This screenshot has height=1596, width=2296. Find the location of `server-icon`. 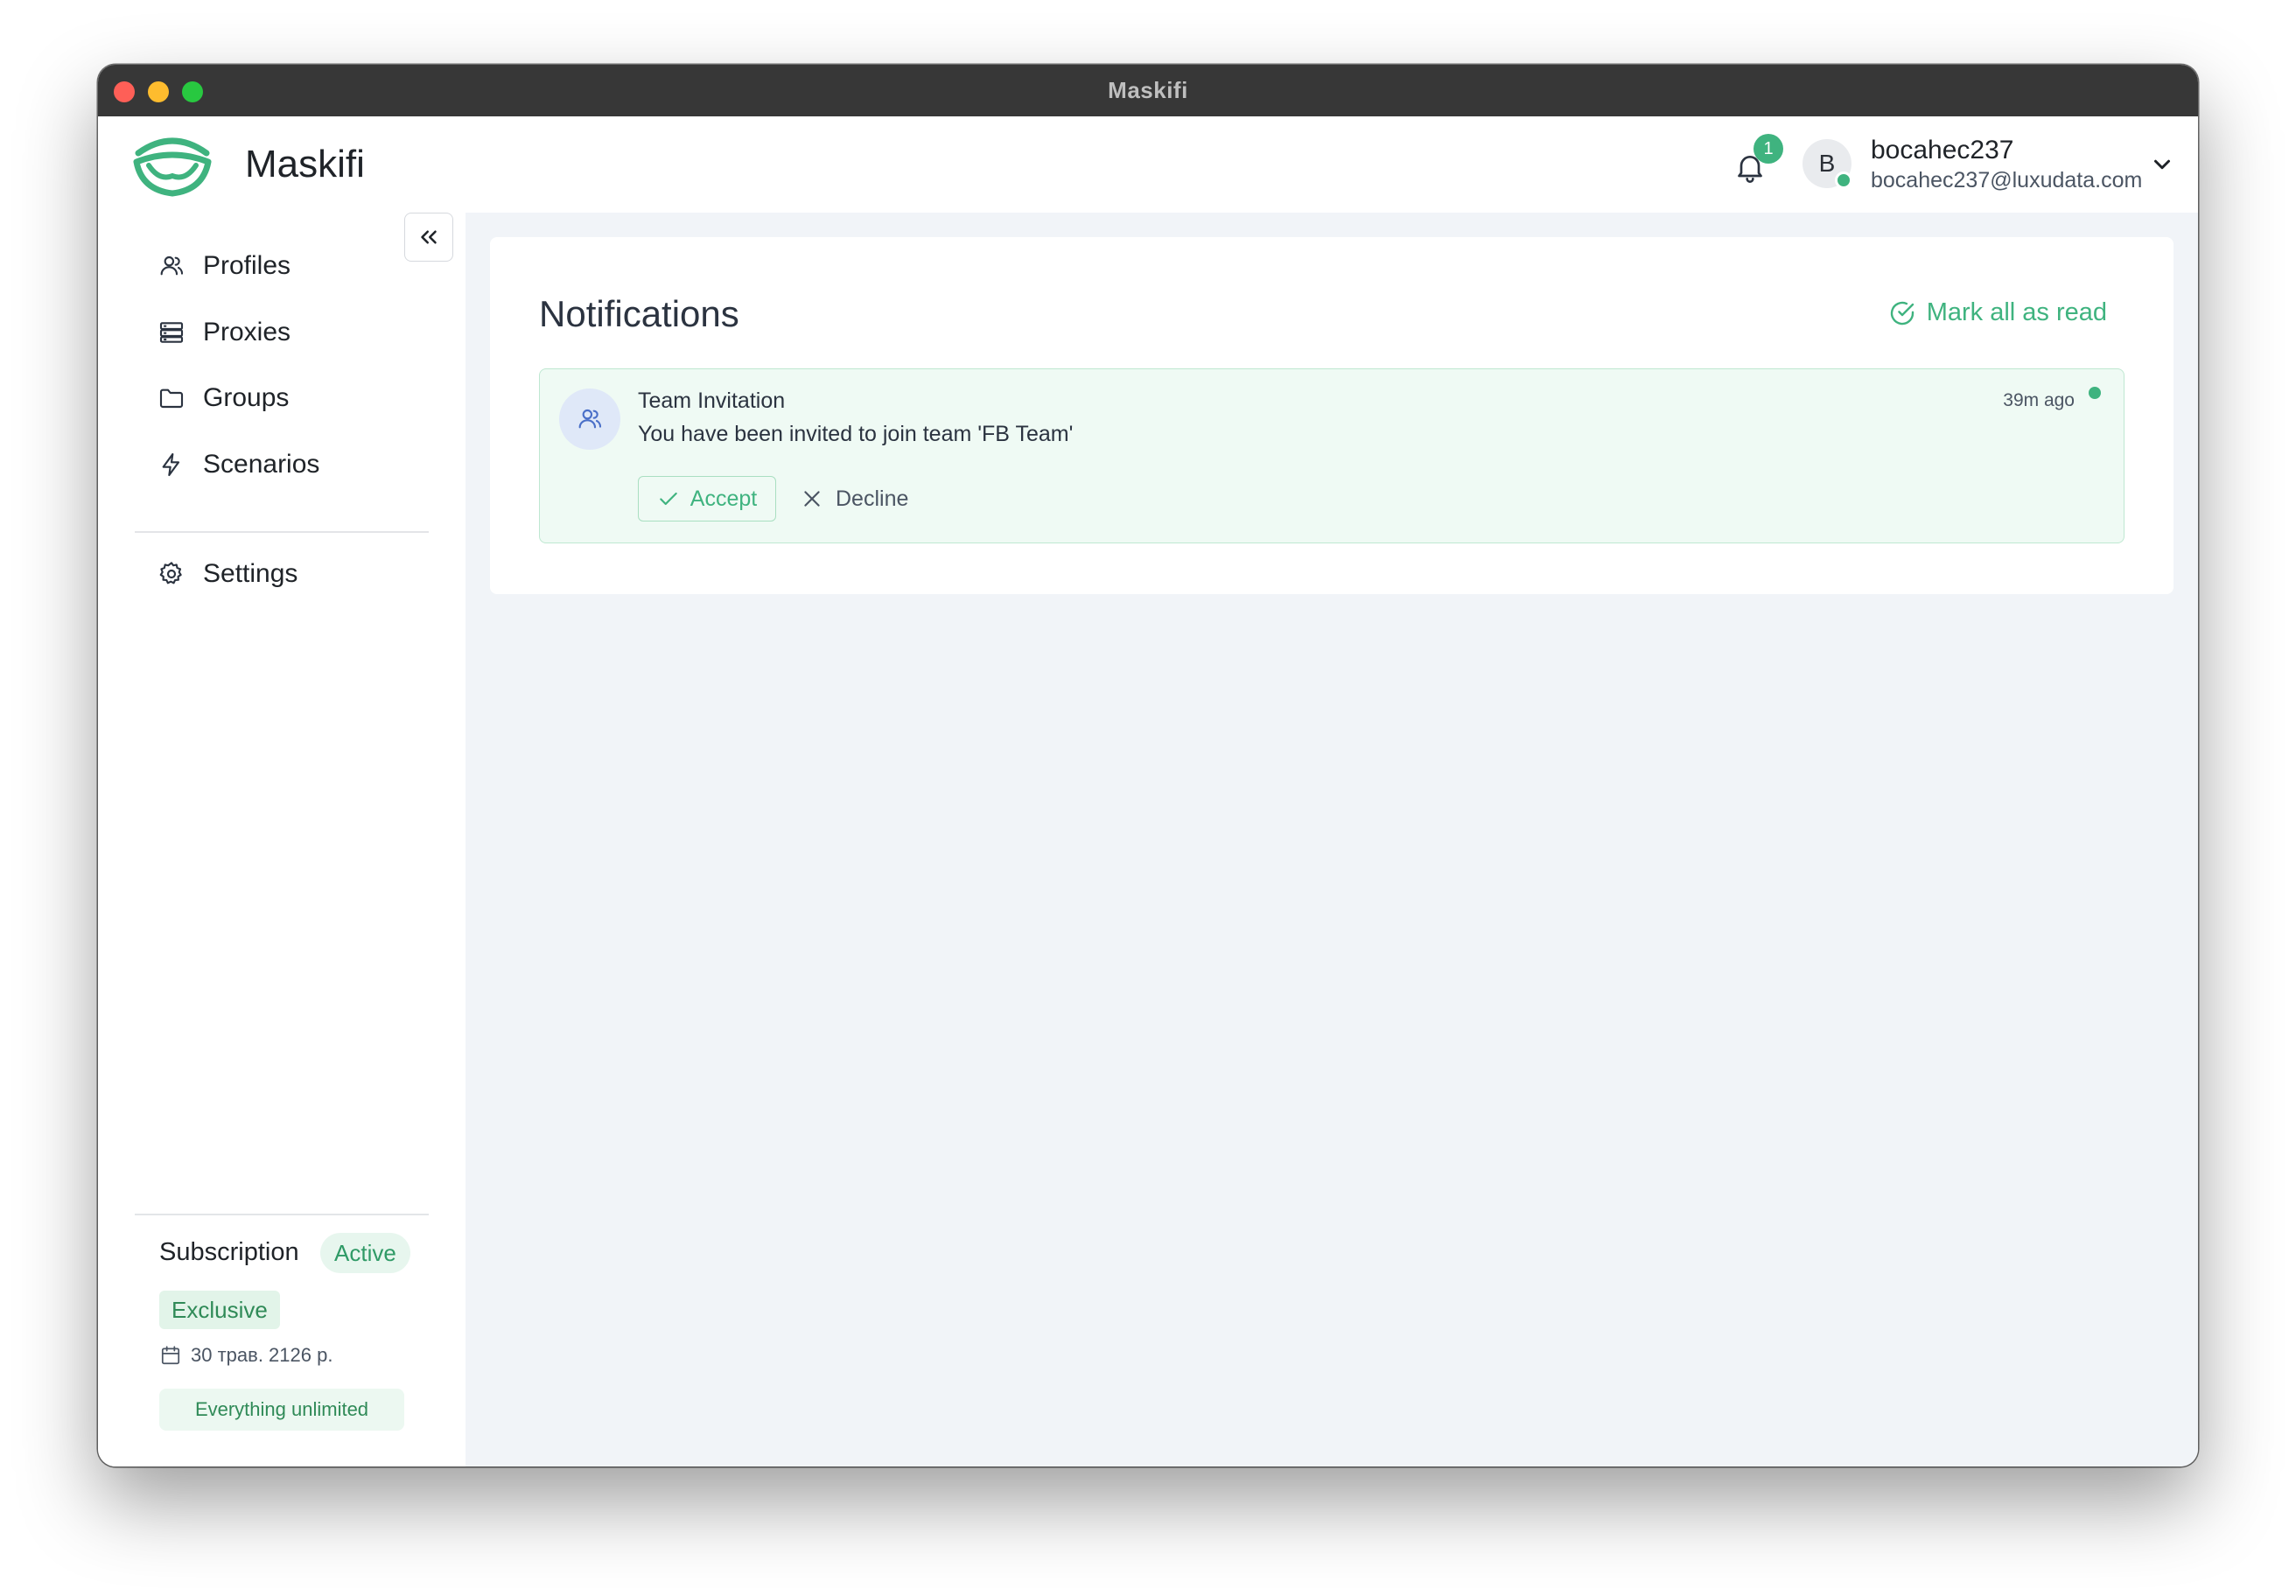

server-icon is located at coordinates (171, 332).